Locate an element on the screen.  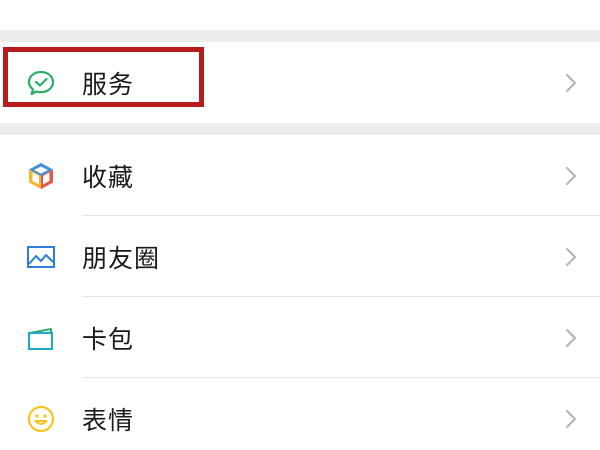
top-section is located at coordinates (300, 15).